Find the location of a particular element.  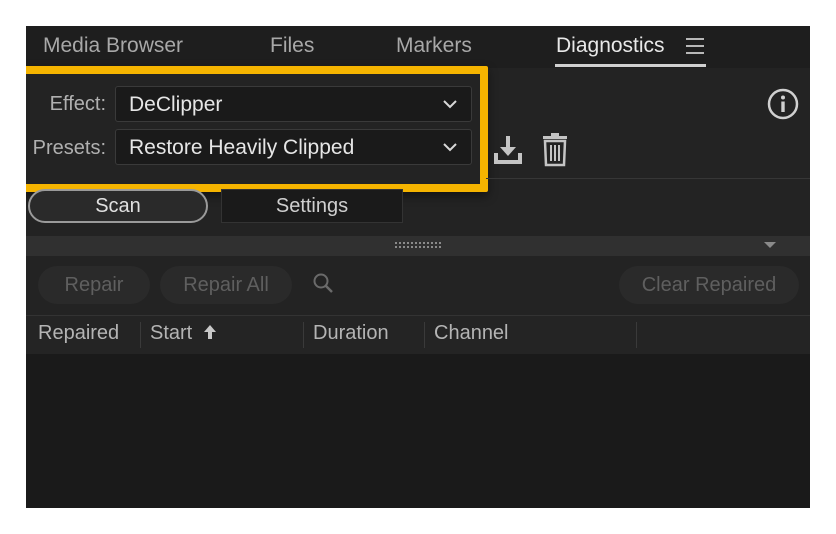

settings-button: Settings is located at coordinates (312, 206).